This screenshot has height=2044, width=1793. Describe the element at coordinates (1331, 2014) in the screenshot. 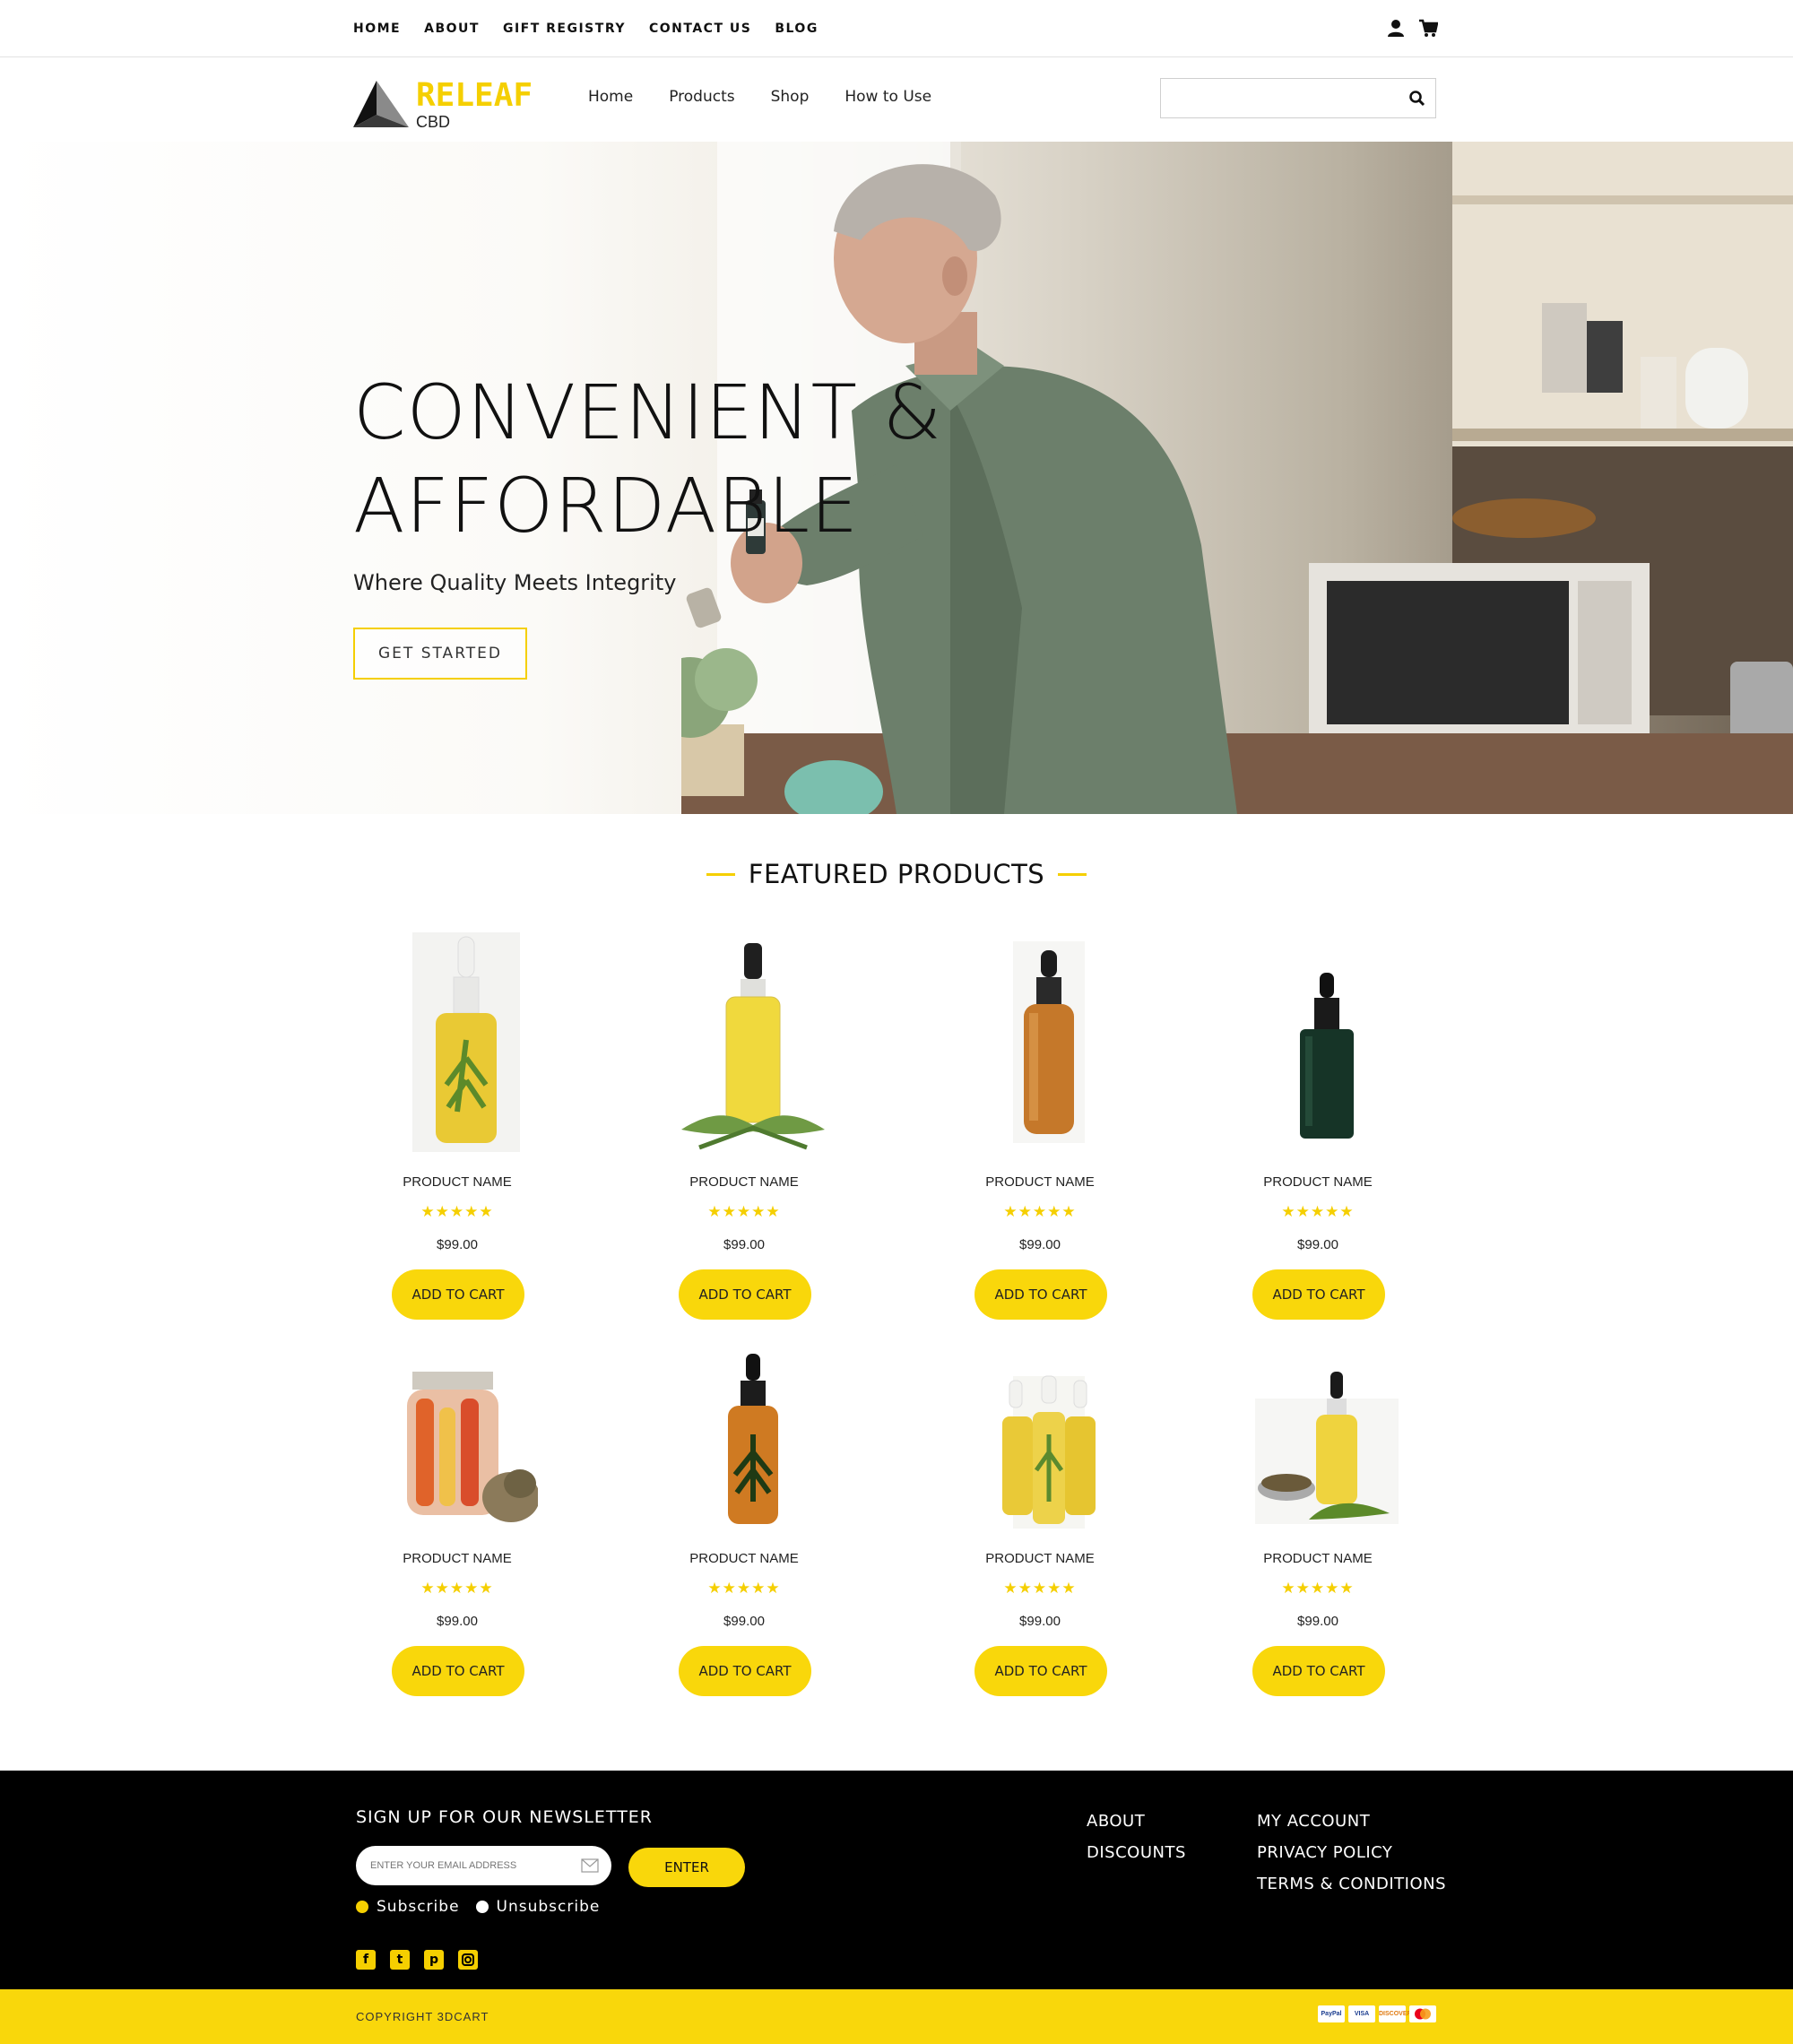

I see `paypal-icon: PayPal` at that location.